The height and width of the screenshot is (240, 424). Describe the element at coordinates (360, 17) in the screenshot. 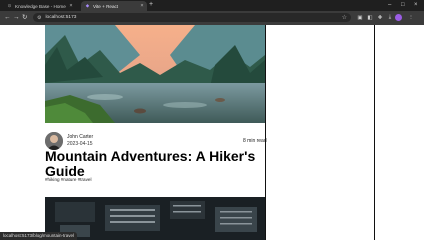

I see `extension-icon: ▣` at that location.